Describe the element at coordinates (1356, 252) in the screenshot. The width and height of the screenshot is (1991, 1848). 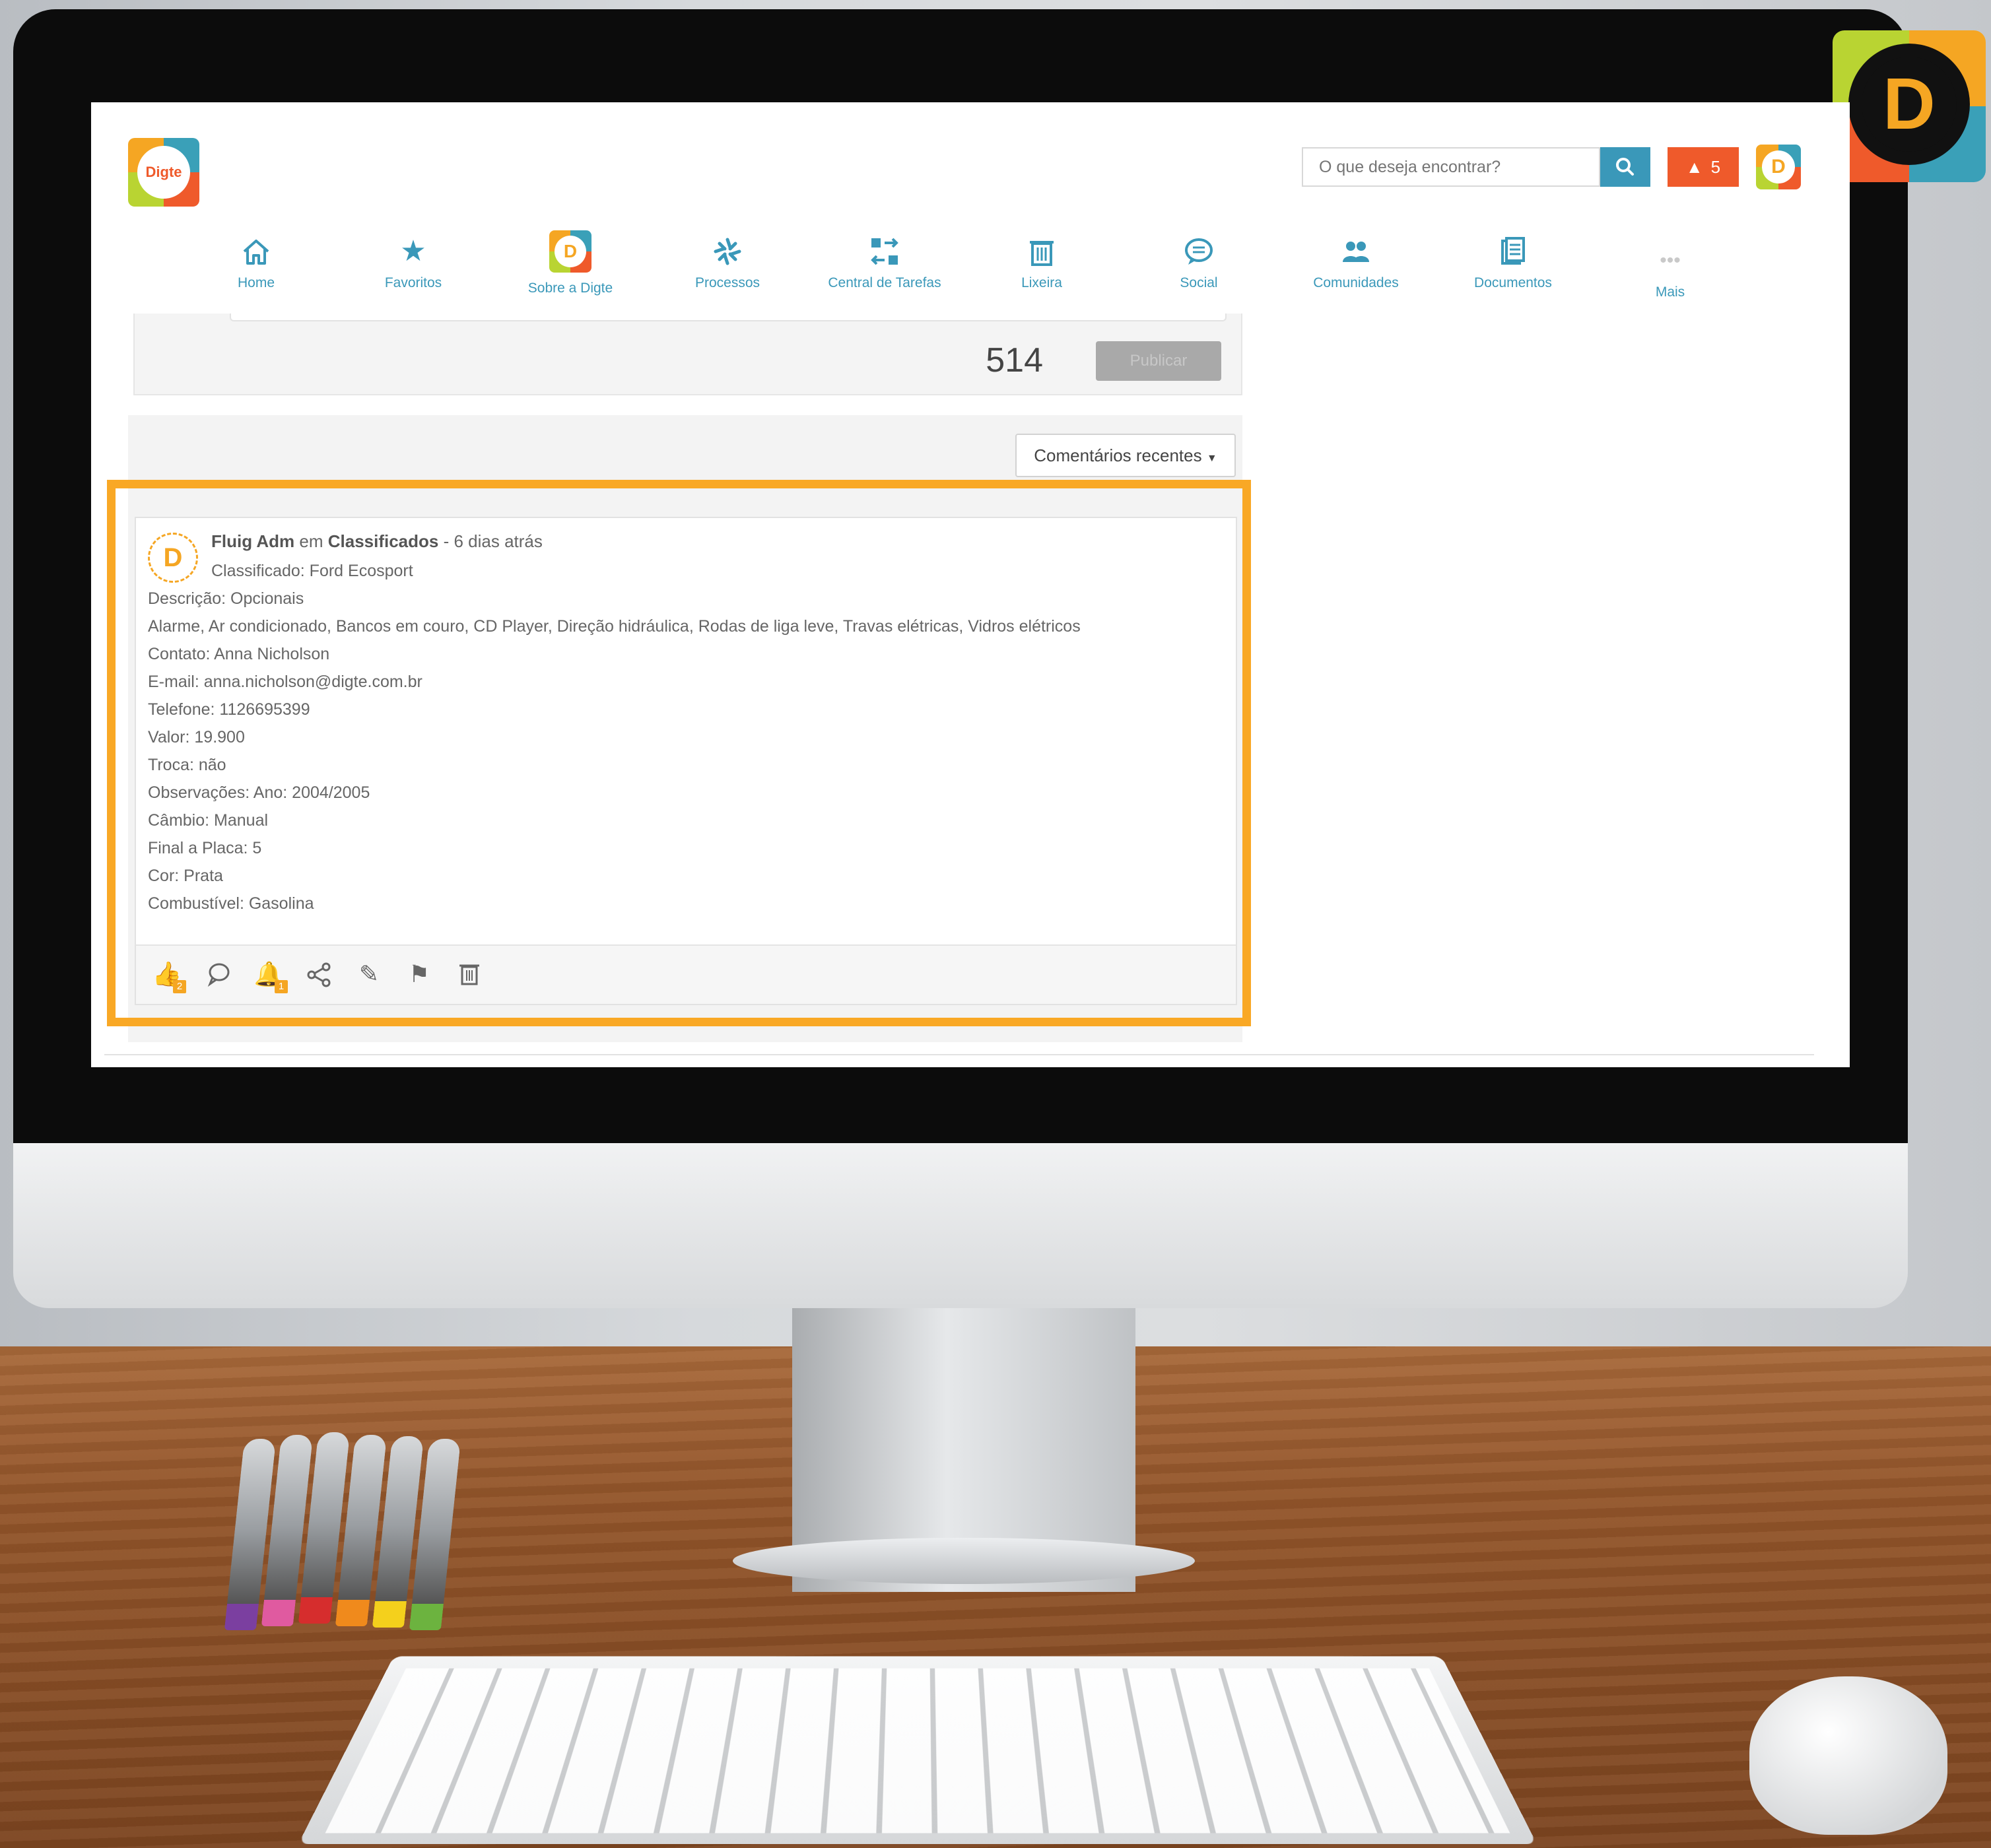
I see `communities-icon` at that location.